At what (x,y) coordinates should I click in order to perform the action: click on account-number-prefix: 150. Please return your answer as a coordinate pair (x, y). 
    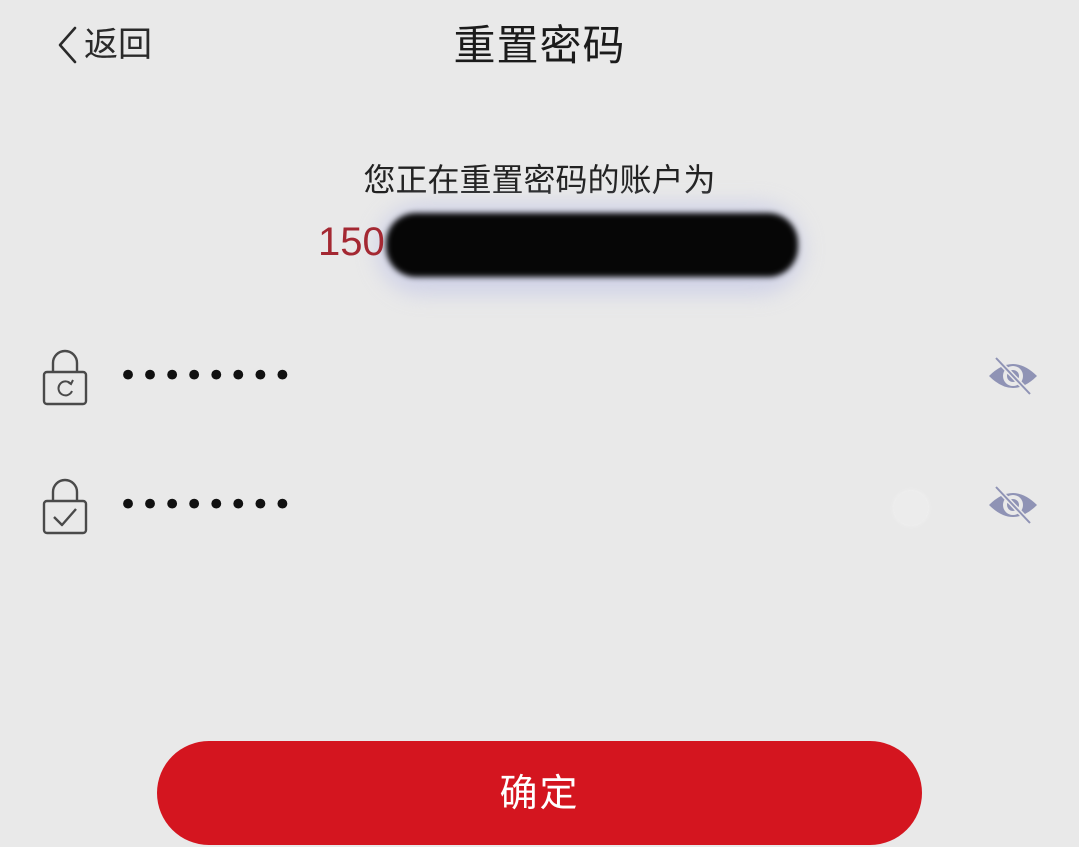
    Looking at the image, I should click on (351, 242).